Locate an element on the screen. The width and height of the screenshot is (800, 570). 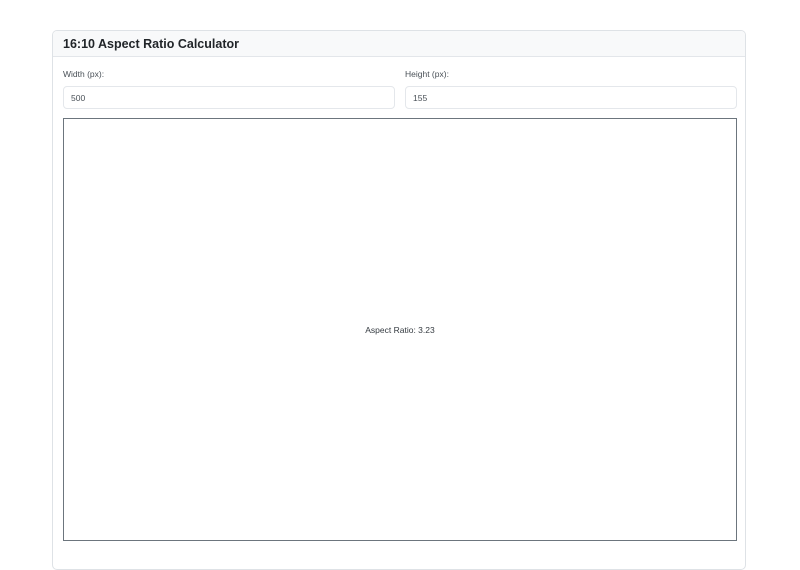
height-input is located at coordinates (571, 97).